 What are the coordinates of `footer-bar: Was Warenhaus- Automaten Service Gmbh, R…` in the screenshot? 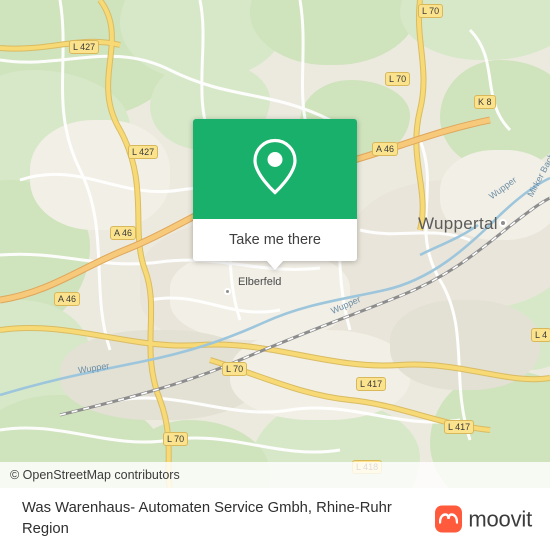 It's located at (275, 519).